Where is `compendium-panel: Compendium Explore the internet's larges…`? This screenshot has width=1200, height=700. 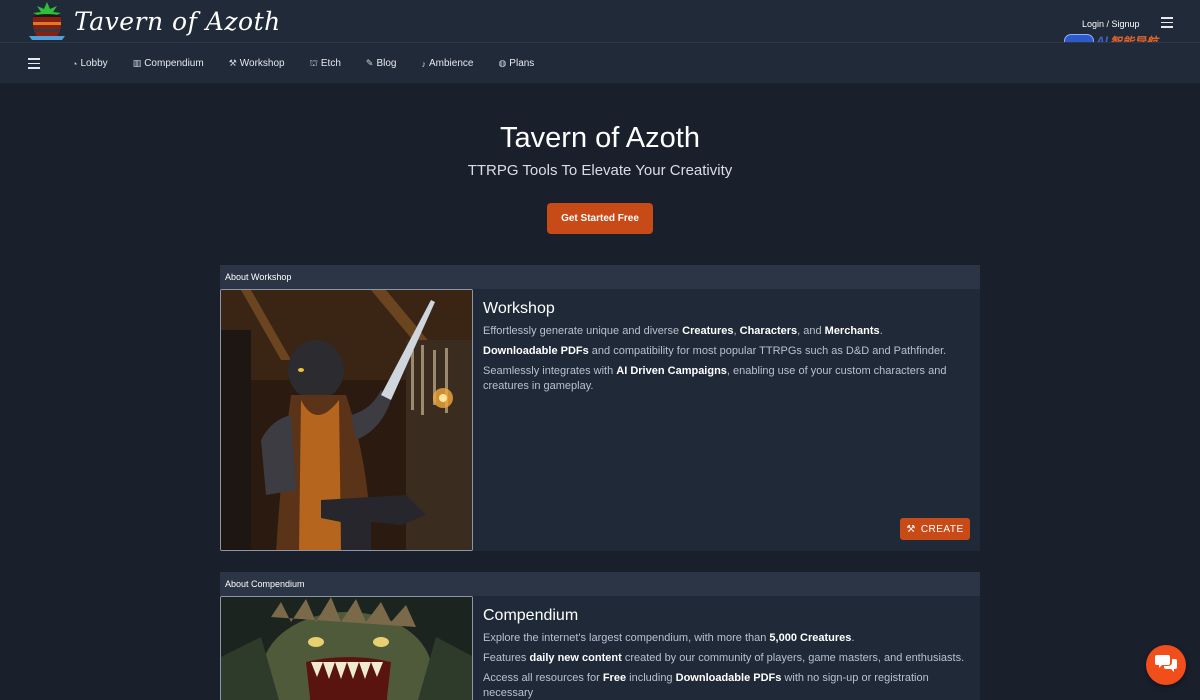 compendium-panel: Compendium Explore the internet's larges… is located at coordinates (600, 648).